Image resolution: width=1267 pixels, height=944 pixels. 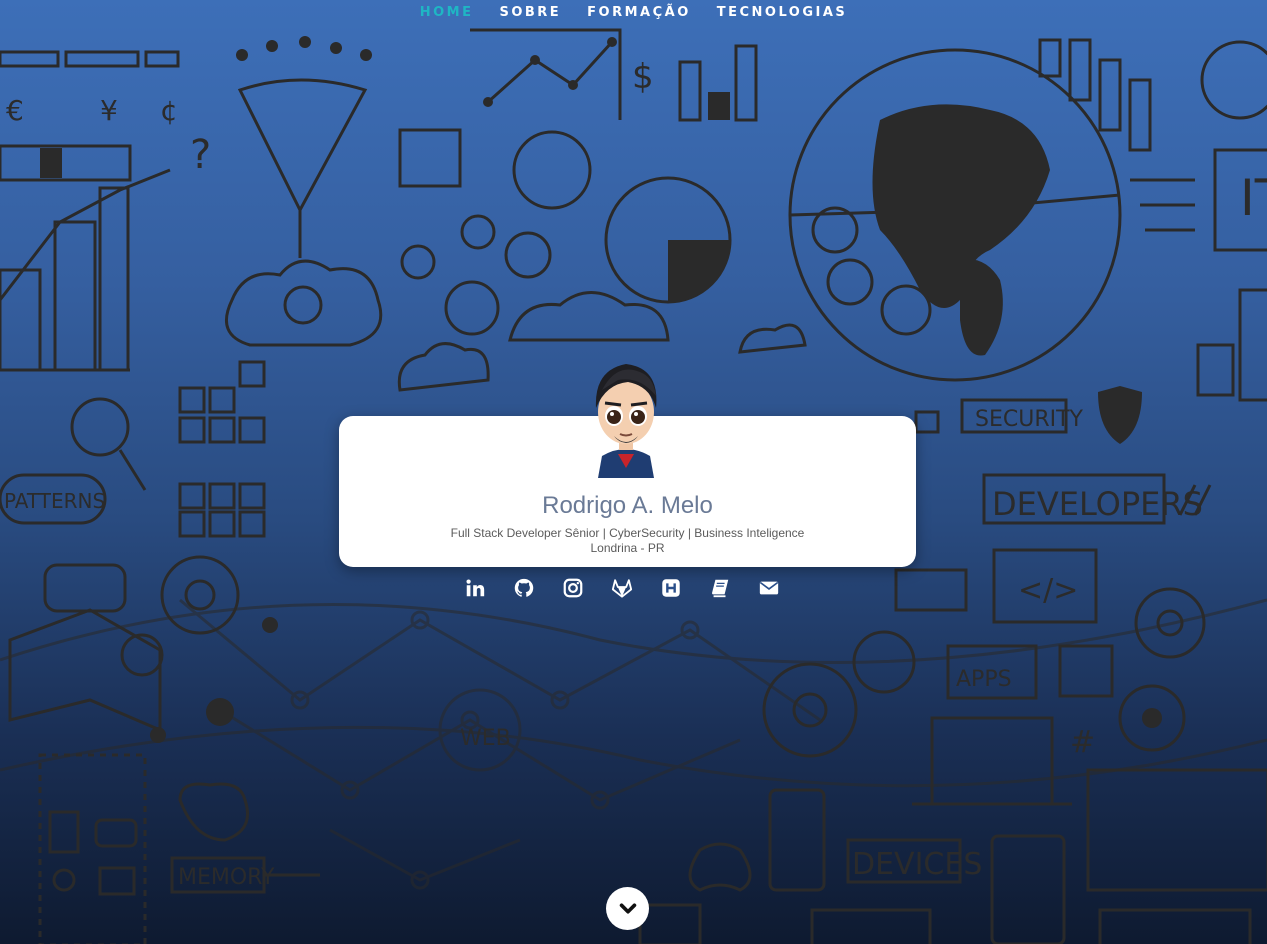 What do you see at coordinates (475, 588) in the screenshot?
I see `linkedin-icon` at bounding box center [475, 588].